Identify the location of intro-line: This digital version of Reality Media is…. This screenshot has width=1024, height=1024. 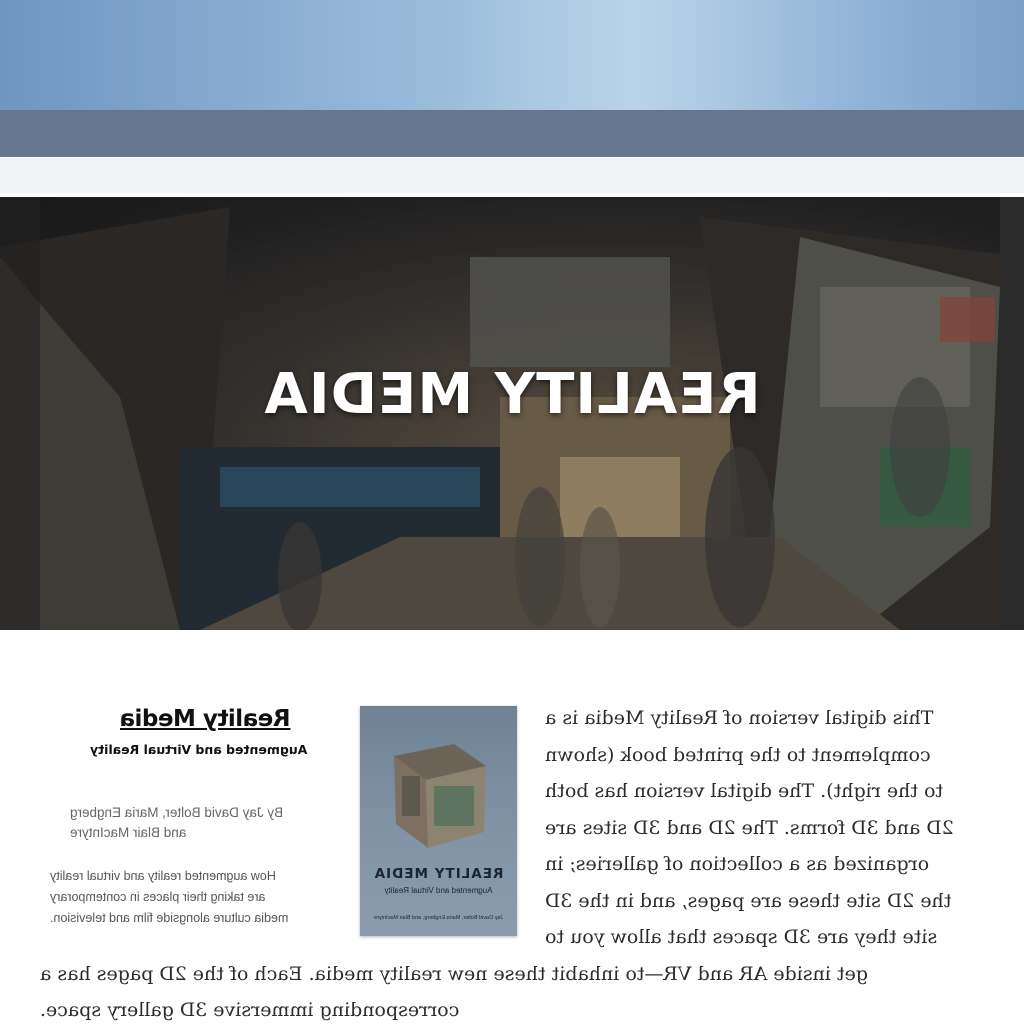
(739, 718).